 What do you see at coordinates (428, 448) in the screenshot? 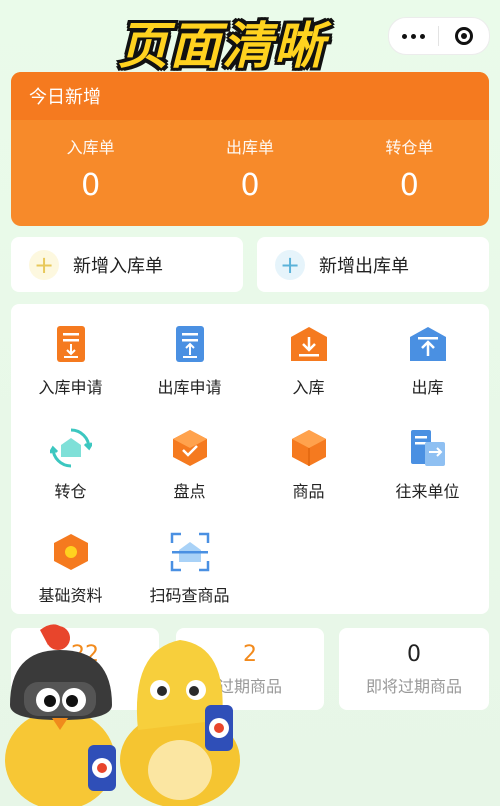
I see `partners-icon` at bounding box center [428, 448].